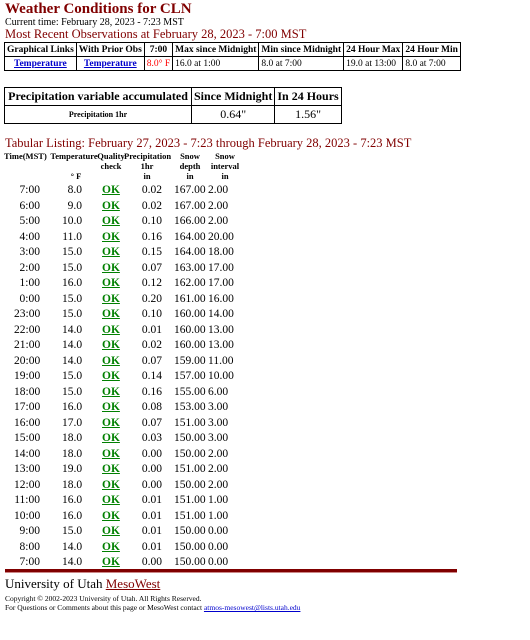 This screenshot has height=640, width=530. I want to click on row-snow-depth: 167.00, so click(190, 205).